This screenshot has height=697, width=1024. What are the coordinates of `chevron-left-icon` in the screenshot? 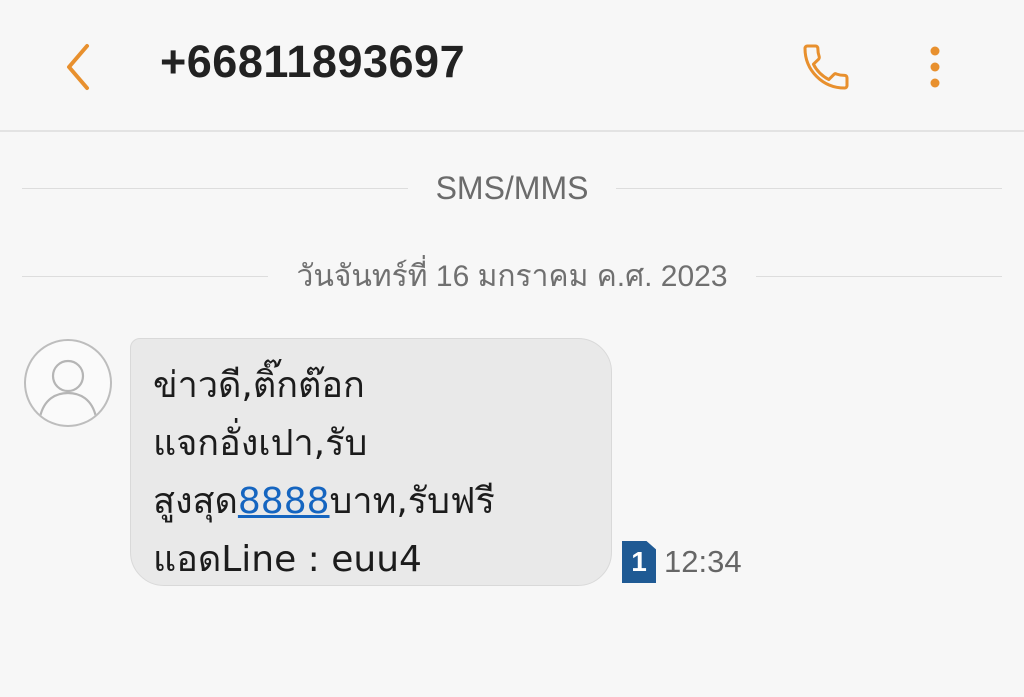 It's located at (78, 67).